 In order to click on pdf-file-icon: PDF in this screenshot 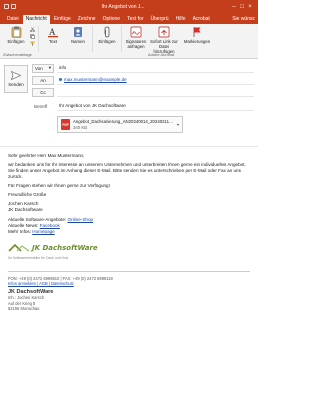, I will do `click(65, 124)`.